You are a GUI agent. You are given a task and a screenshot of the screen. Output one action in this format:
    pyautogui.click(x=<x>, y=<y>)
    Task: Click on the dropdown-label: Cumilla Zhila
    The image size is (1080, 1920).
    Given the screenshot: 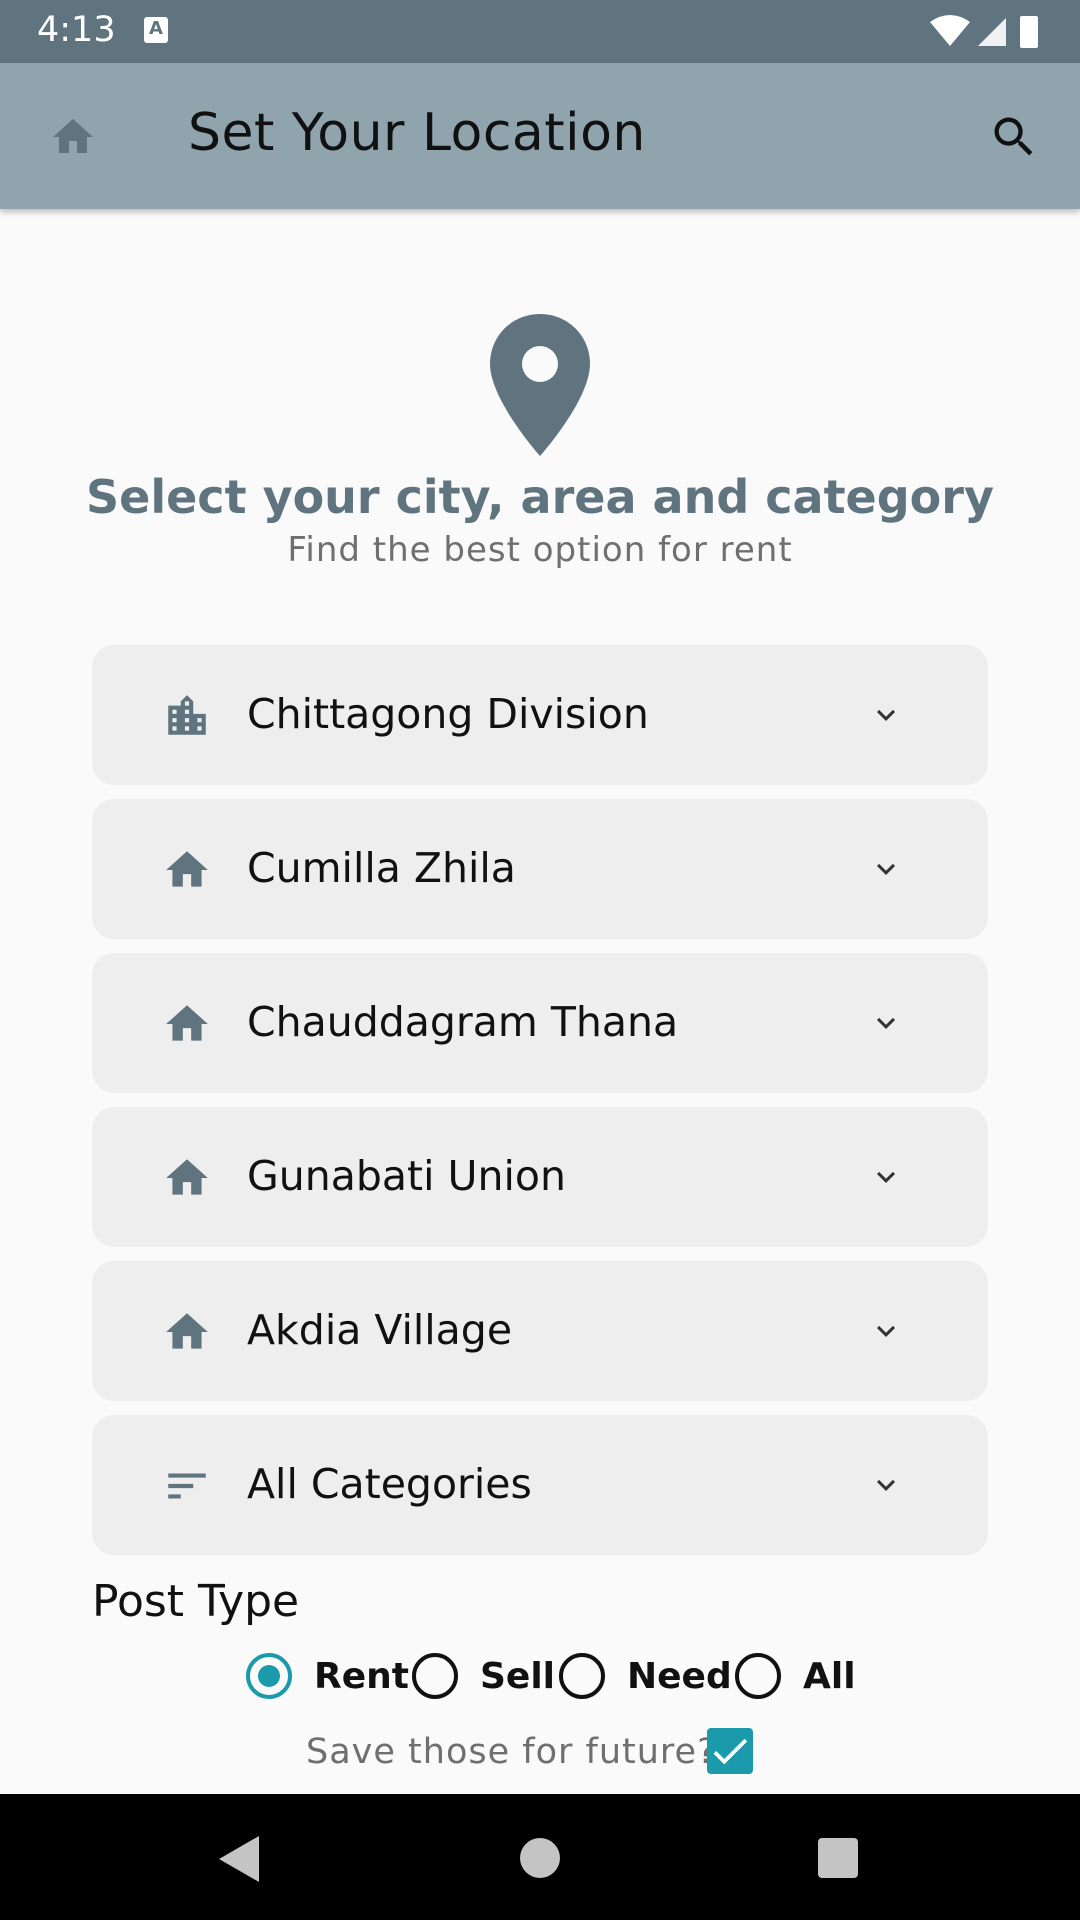 What is the action you would take?
    pyautogui.click(x=381, y=868)
    